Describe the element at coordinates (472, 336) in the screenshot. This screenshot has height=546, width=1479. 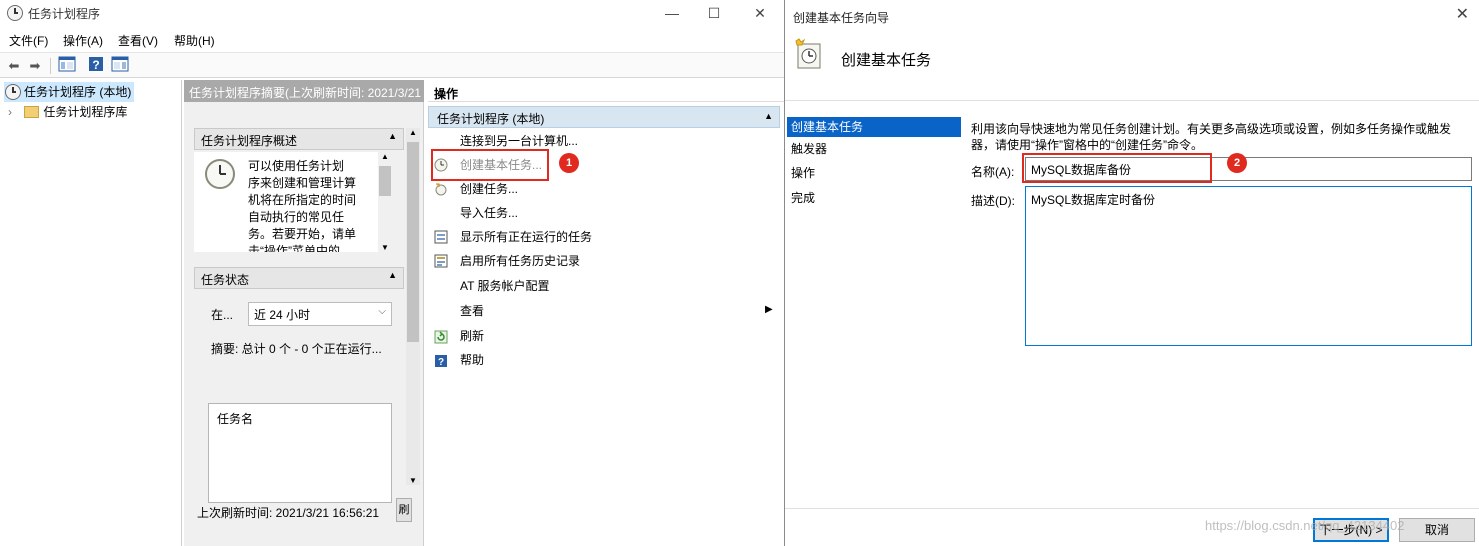
I see `action-refresh: 刷新` at that location.